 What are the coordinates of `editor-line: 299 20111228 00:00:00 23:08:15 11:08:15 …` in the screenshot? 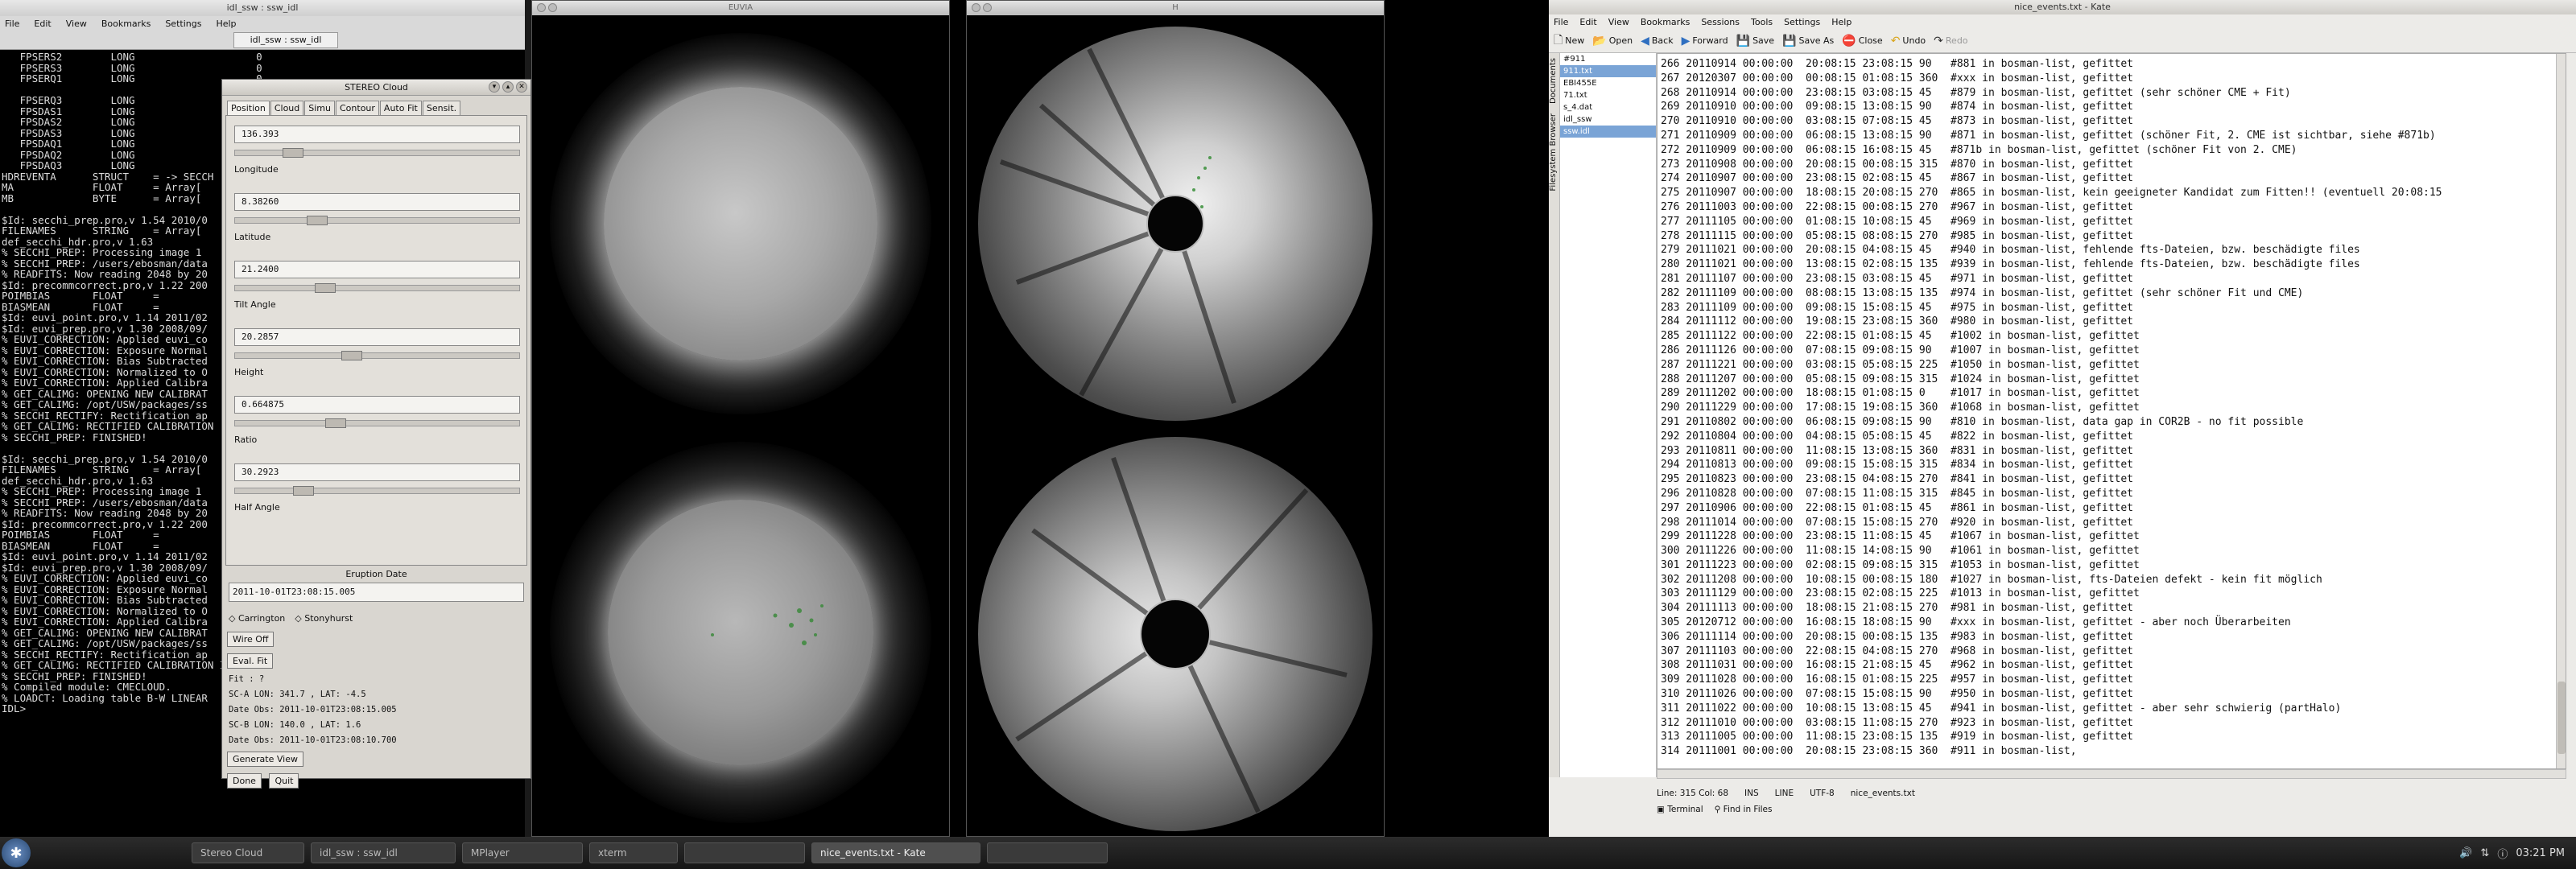 It's located at (2051, 536).